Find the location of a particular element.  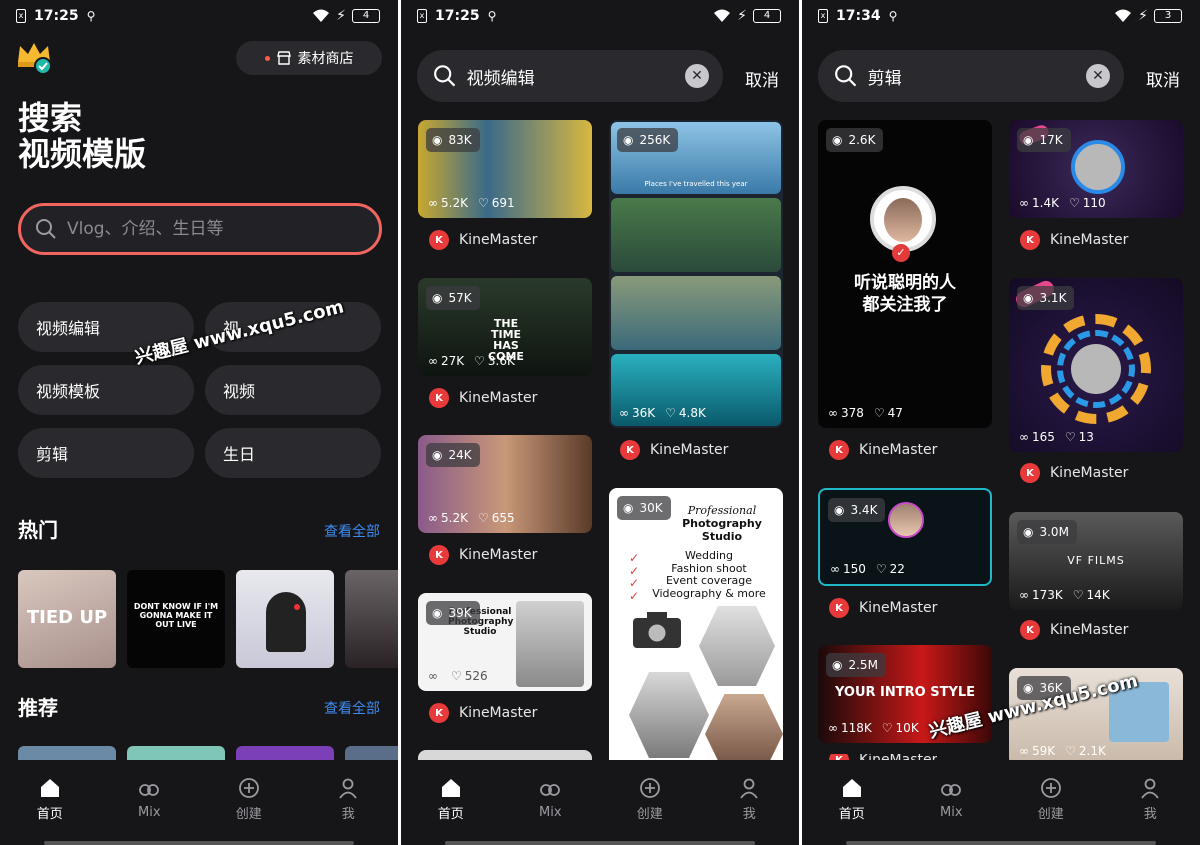

recommend-see-all-link: 查看全部 is located at coordinates (352, 708).